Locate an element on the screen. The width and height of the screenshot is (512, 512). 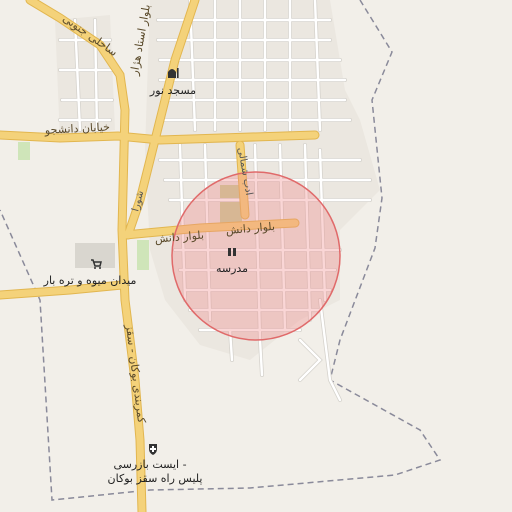
poi-label-fruit-market: میدان میوه و تره بار is located at coordinates (90, 280).